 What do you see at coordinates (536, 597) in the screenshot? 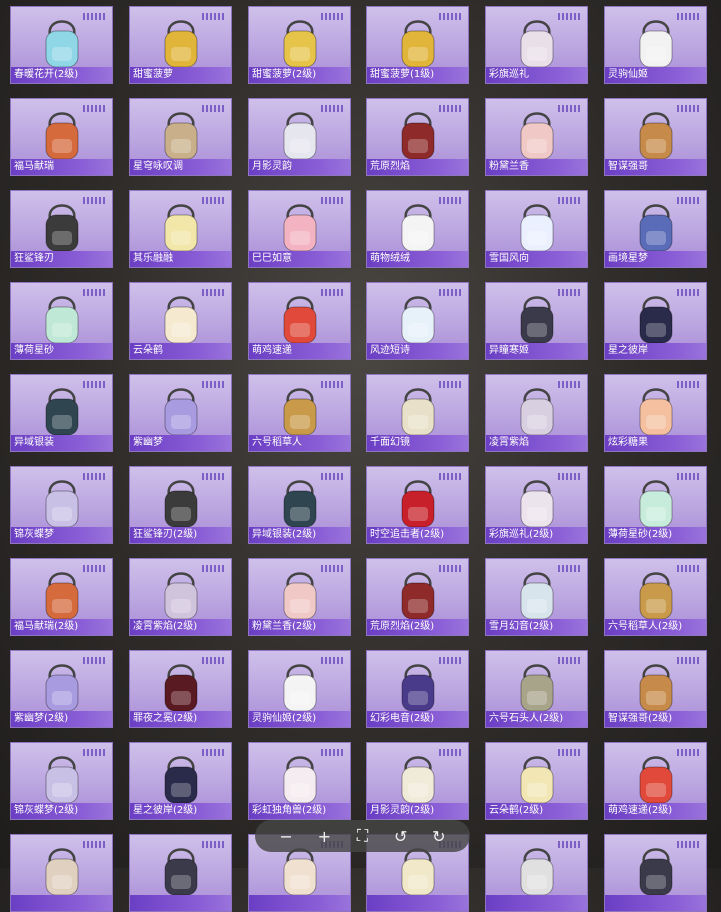
I see `backpack-card: 雪月幻音(2级)` at bounding box center [536, 597].